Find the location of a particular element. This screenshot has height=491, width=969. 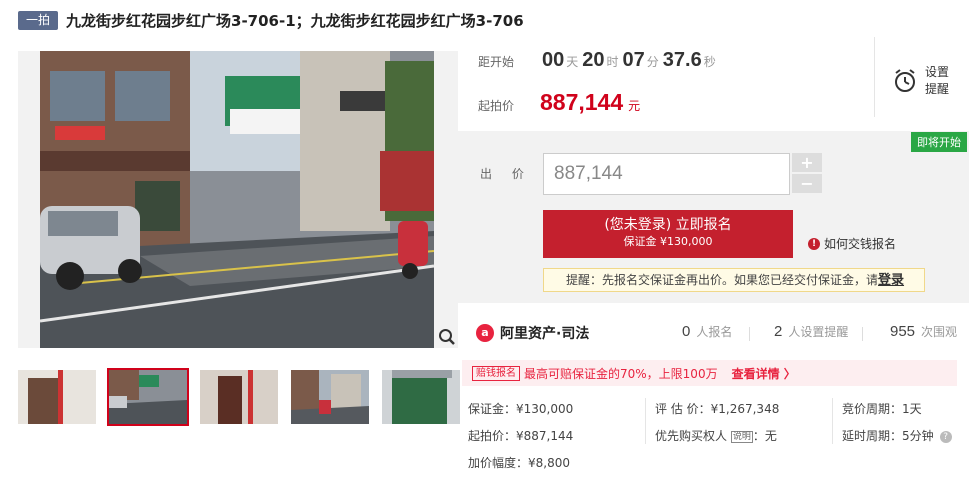

countdown-minutes-unit: 分 is located at coordinates (652, 62).